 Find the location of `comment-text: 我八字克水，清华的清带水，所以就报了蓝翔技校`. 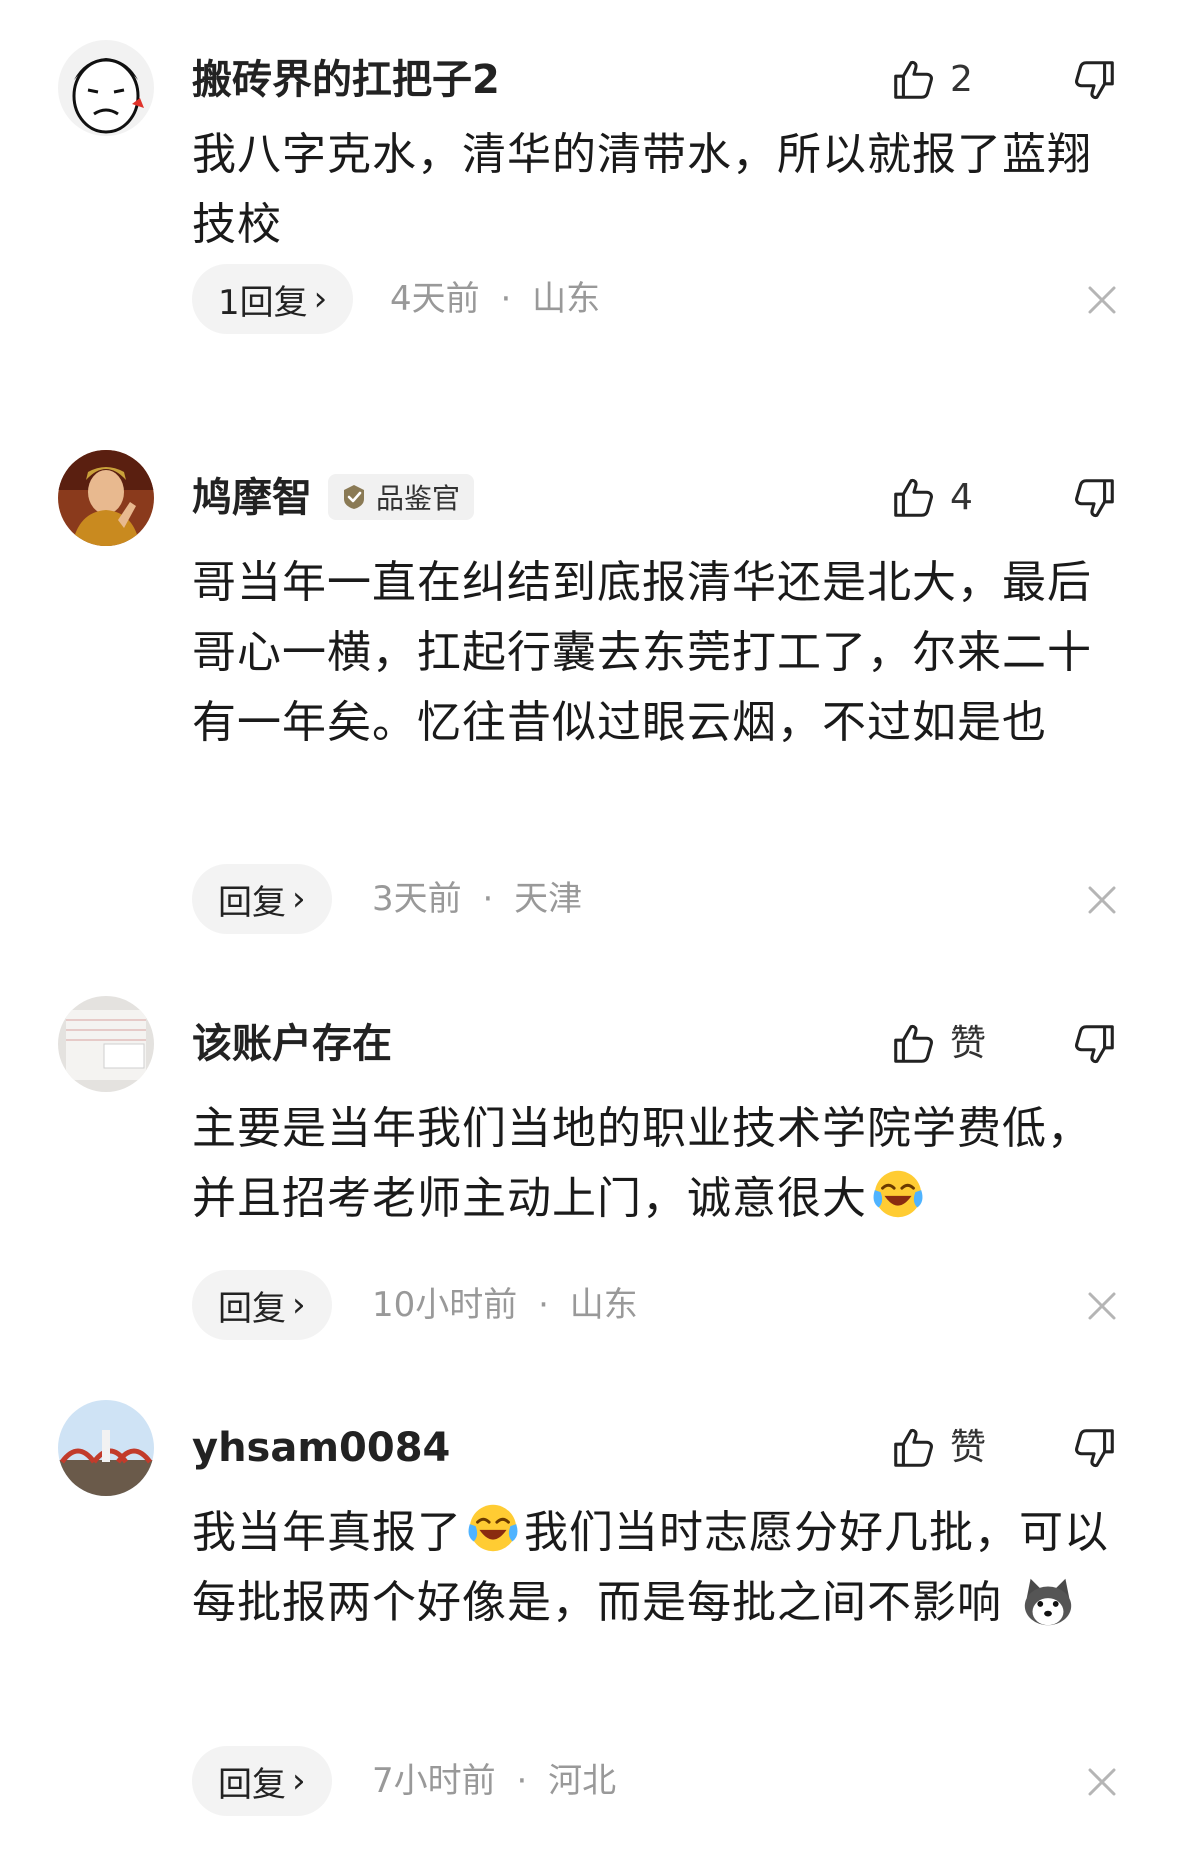

comment-text: 我八字克水，清华的清带水，所以就报了蓝翔技校 is located at coordinates (642, 189).